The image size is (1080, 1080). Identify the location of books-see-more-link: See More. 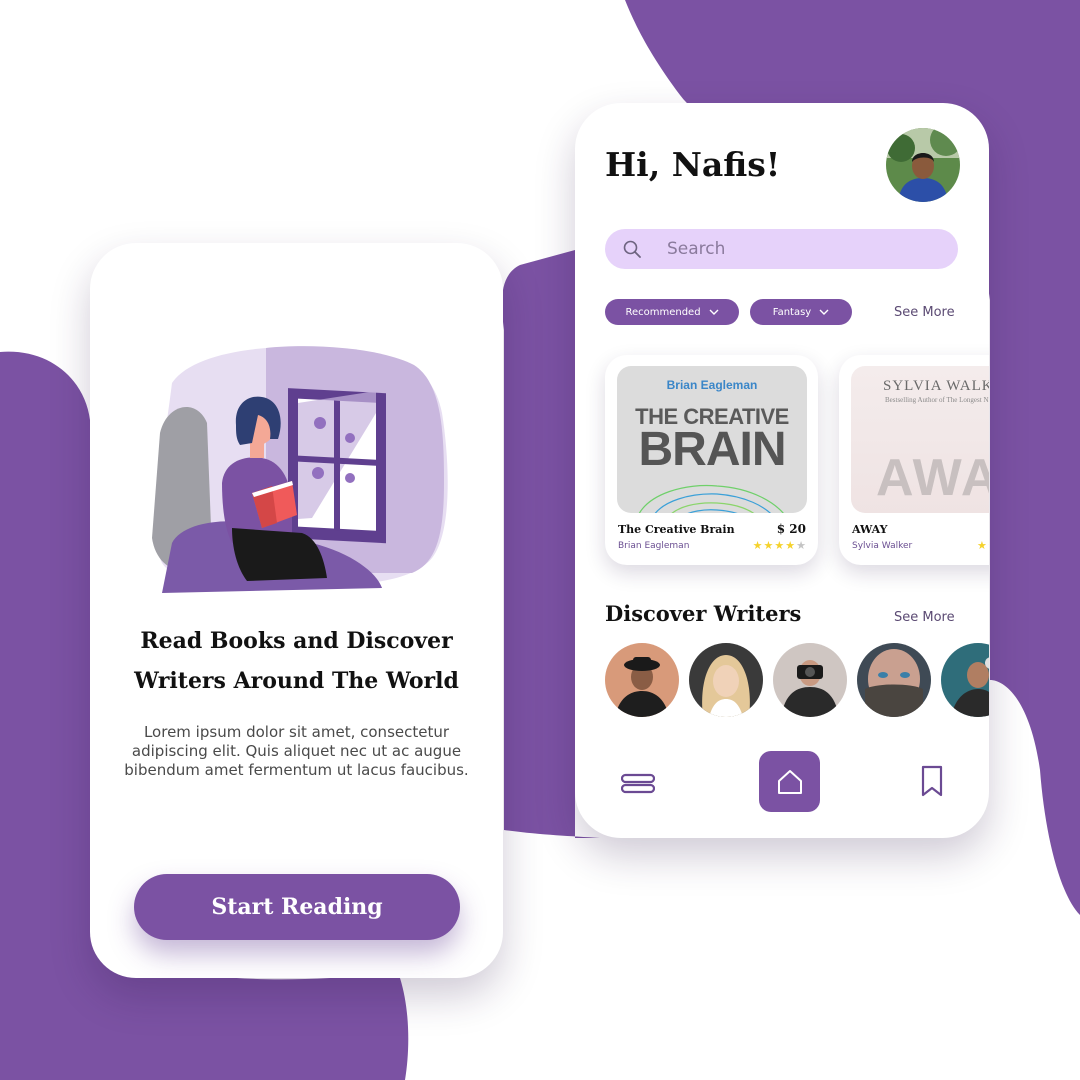
(924, 312).